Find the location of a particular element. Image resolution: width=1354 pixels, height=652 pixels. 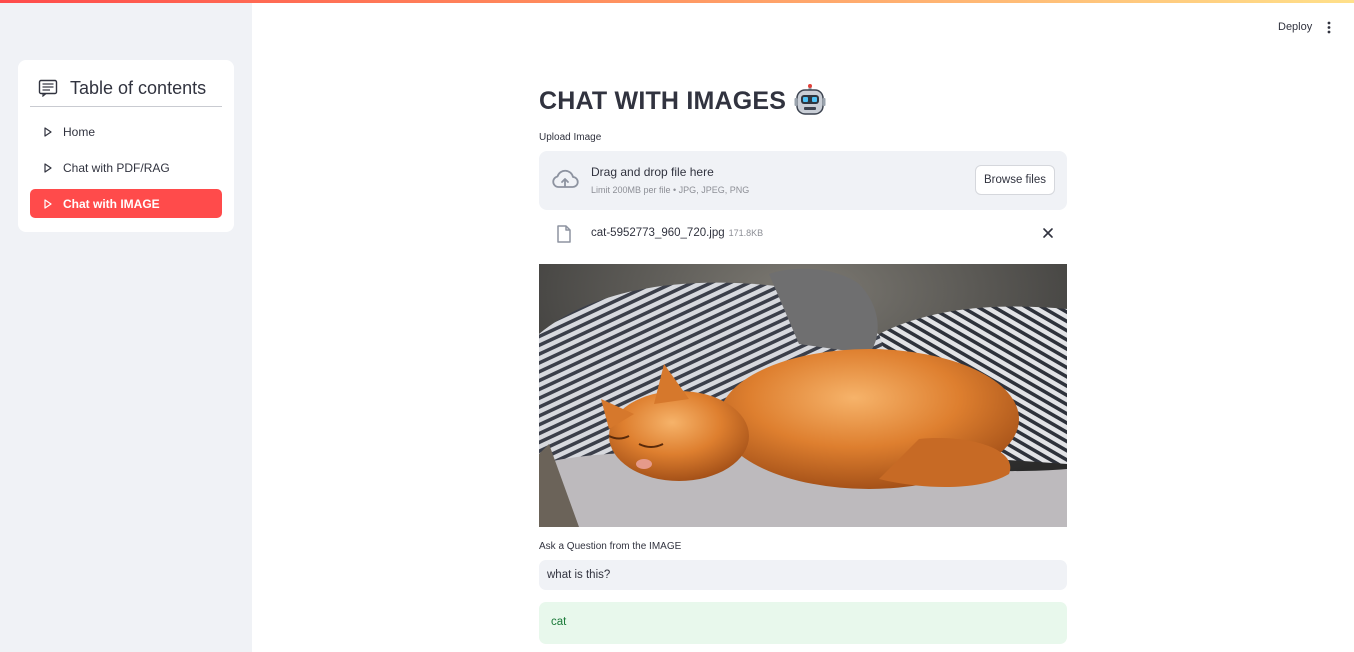

sidebar-item-label: Chat with PDF/RAG is located at coordinates (116, 167).